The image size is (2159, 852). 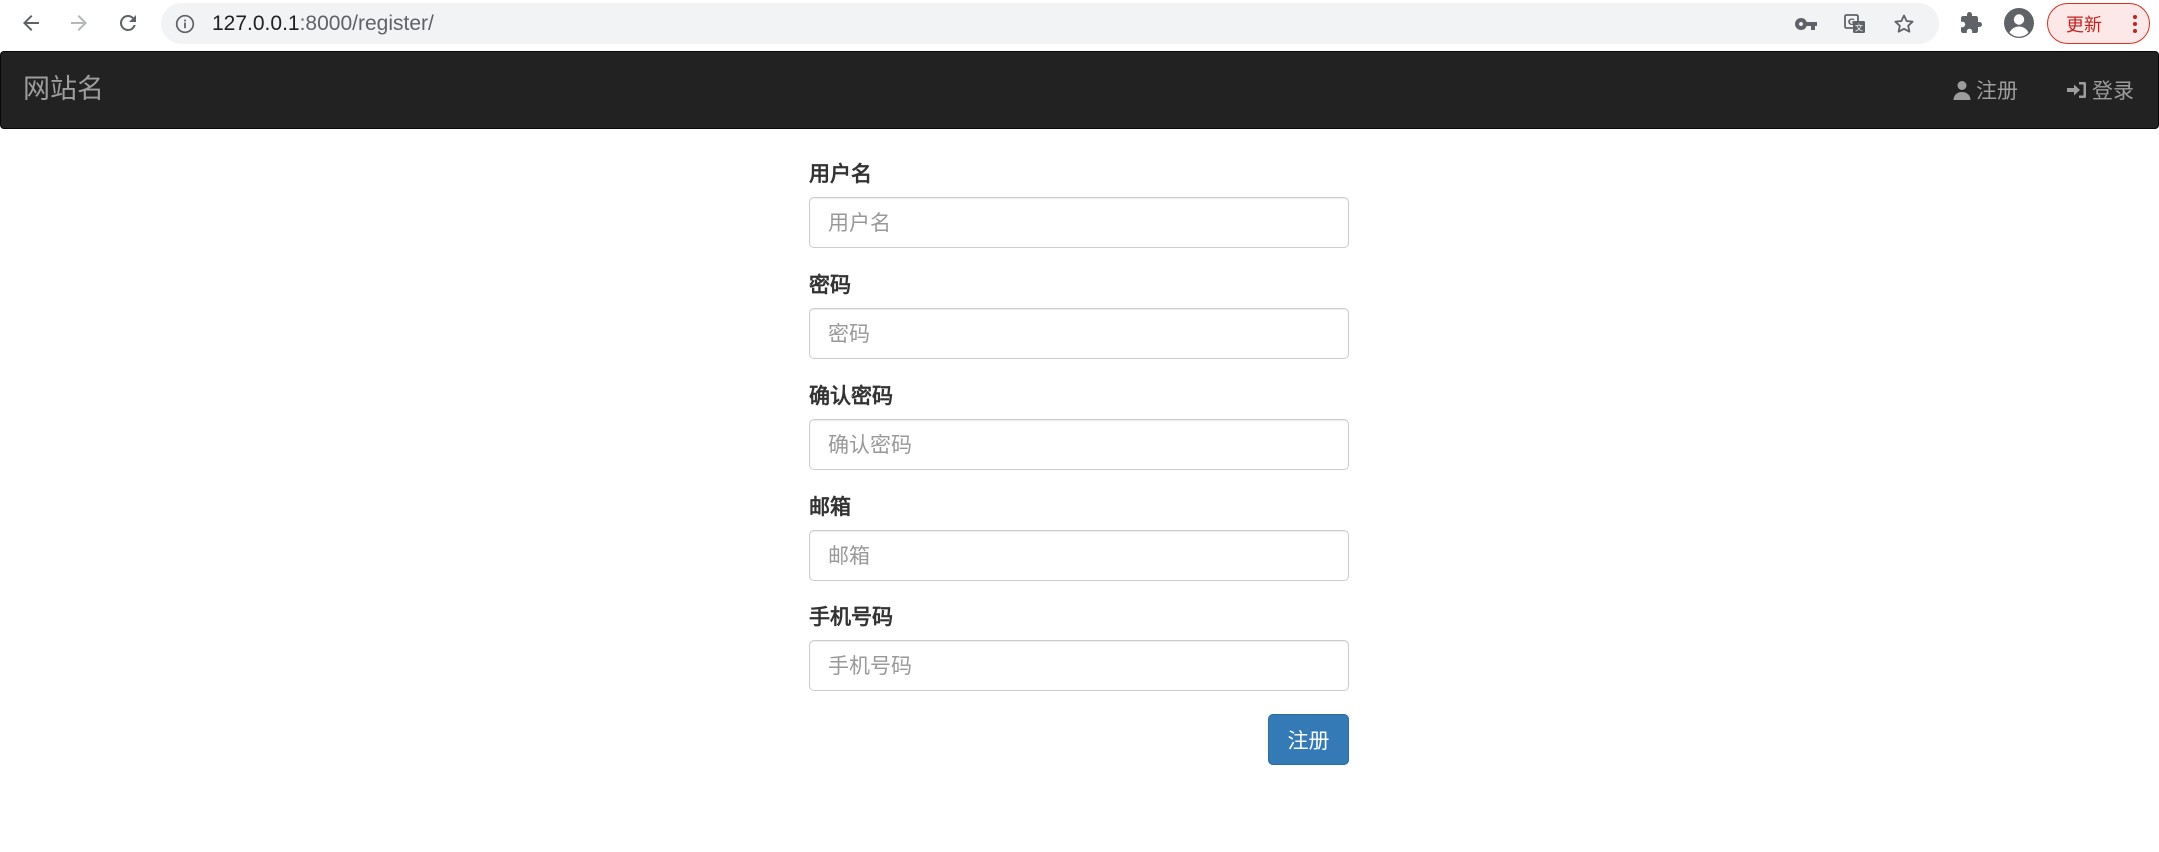 I want to click on reload-button, so click(x=128, y=23).